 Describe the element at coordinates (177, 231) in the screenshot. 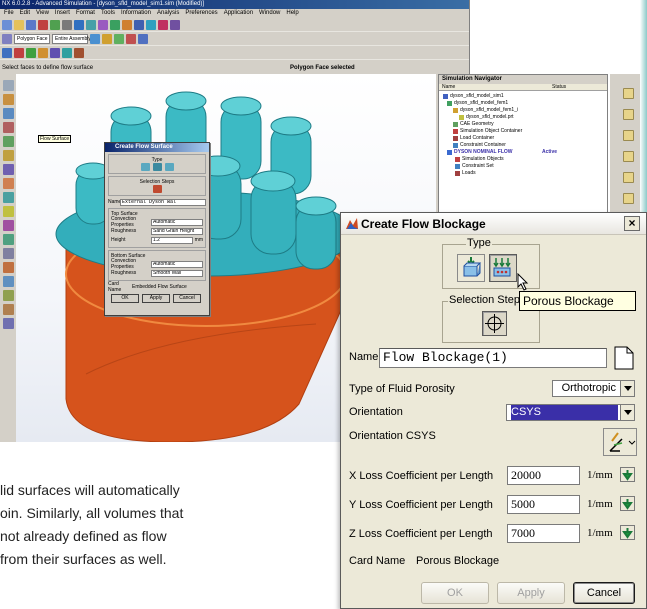

I see `top-roughness-select: Sand Grain Height` at that location.